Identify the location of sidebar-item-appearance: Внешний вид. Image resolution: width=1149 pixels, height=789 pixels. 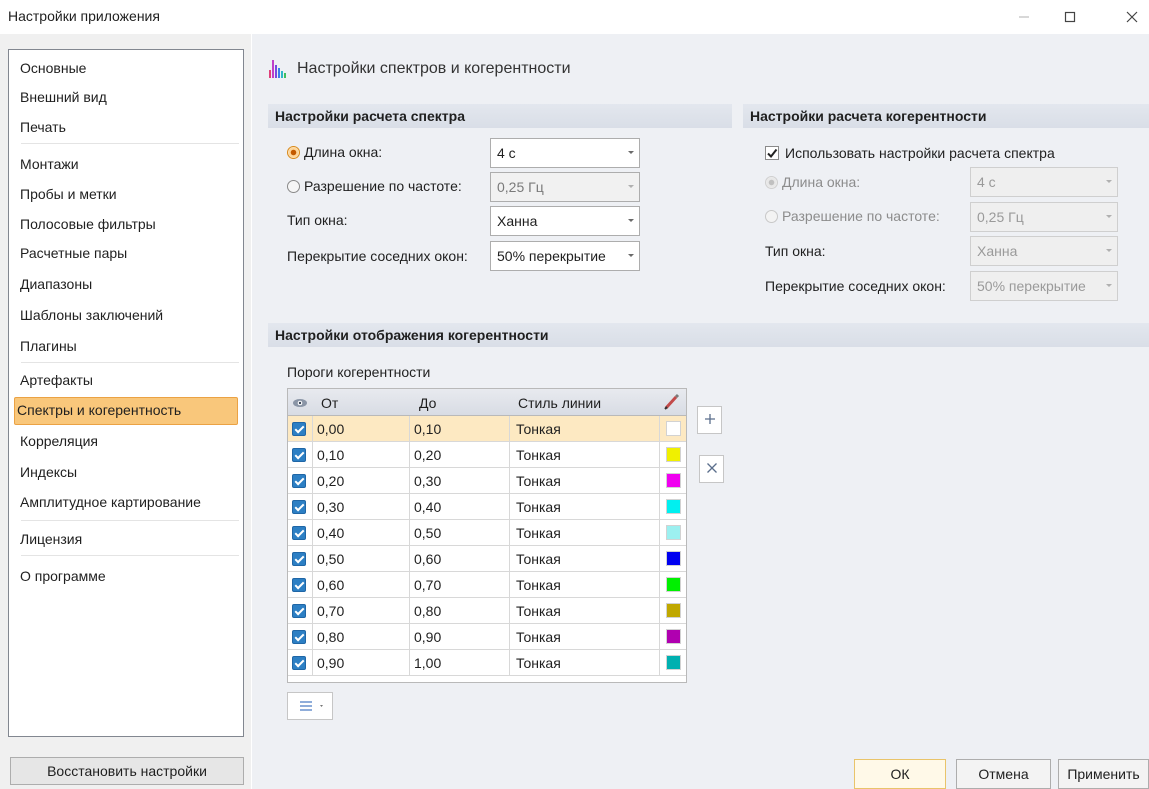
(63, 97).